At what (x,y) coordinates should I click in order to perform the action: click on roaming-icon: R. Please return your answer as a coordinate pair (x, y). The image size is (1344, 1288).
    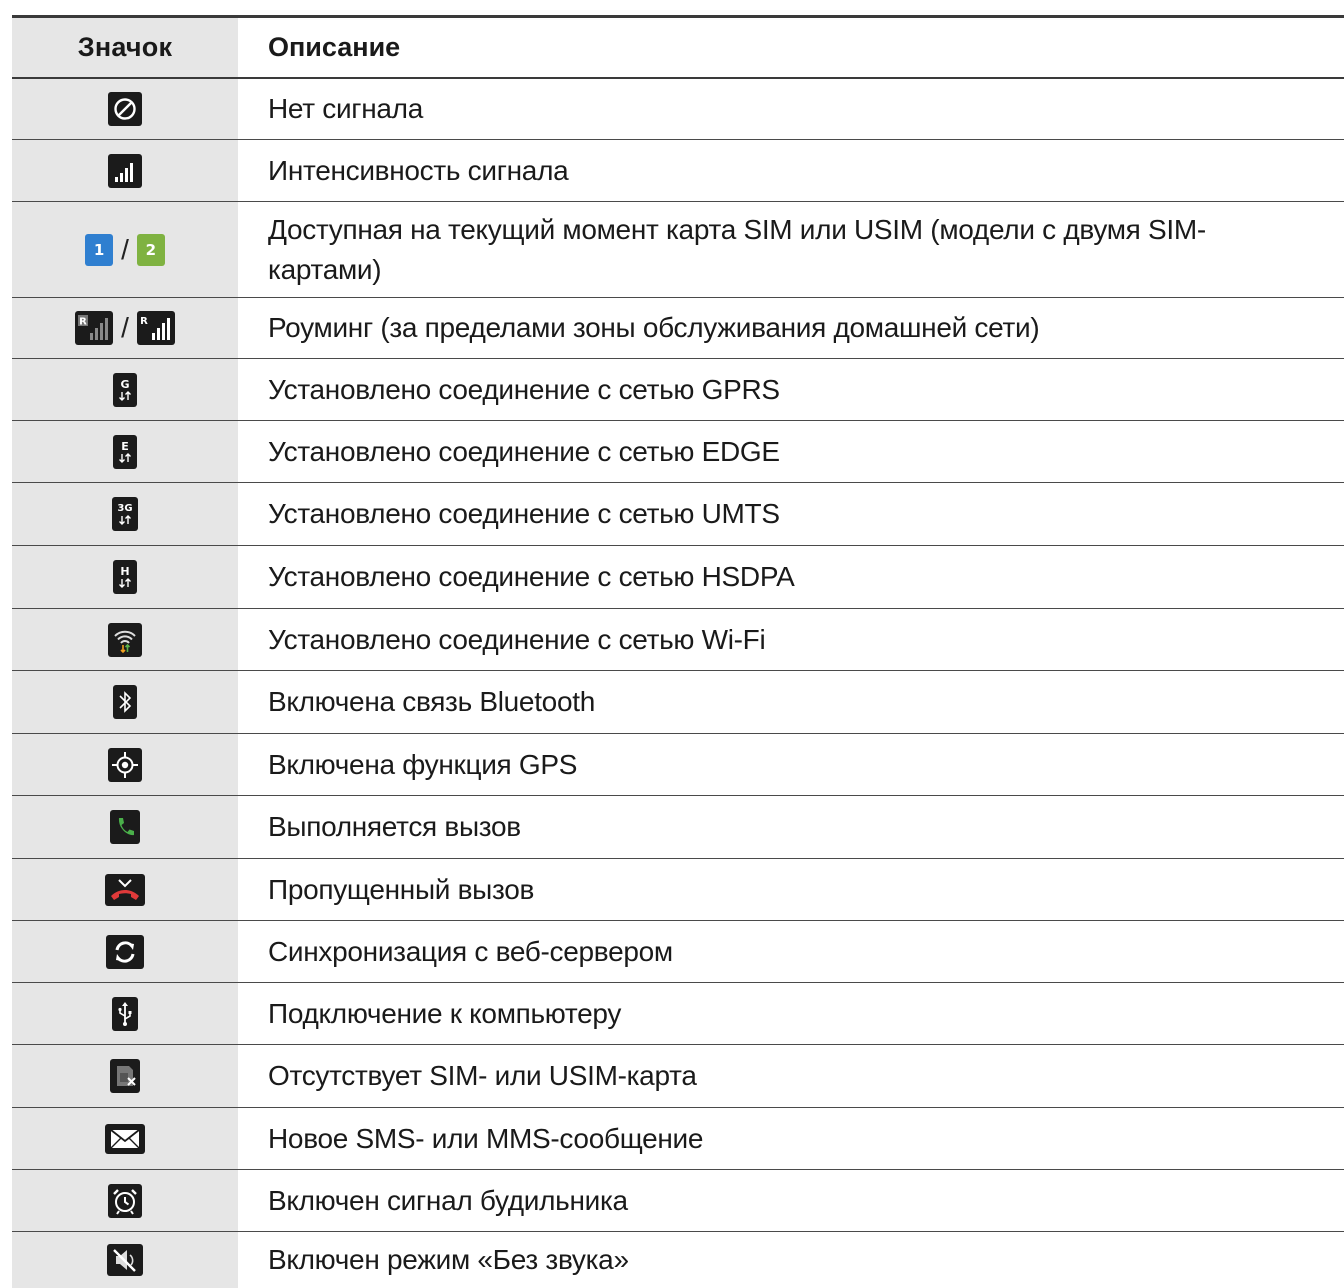
    Looking at the image, I should click on (155, 328).